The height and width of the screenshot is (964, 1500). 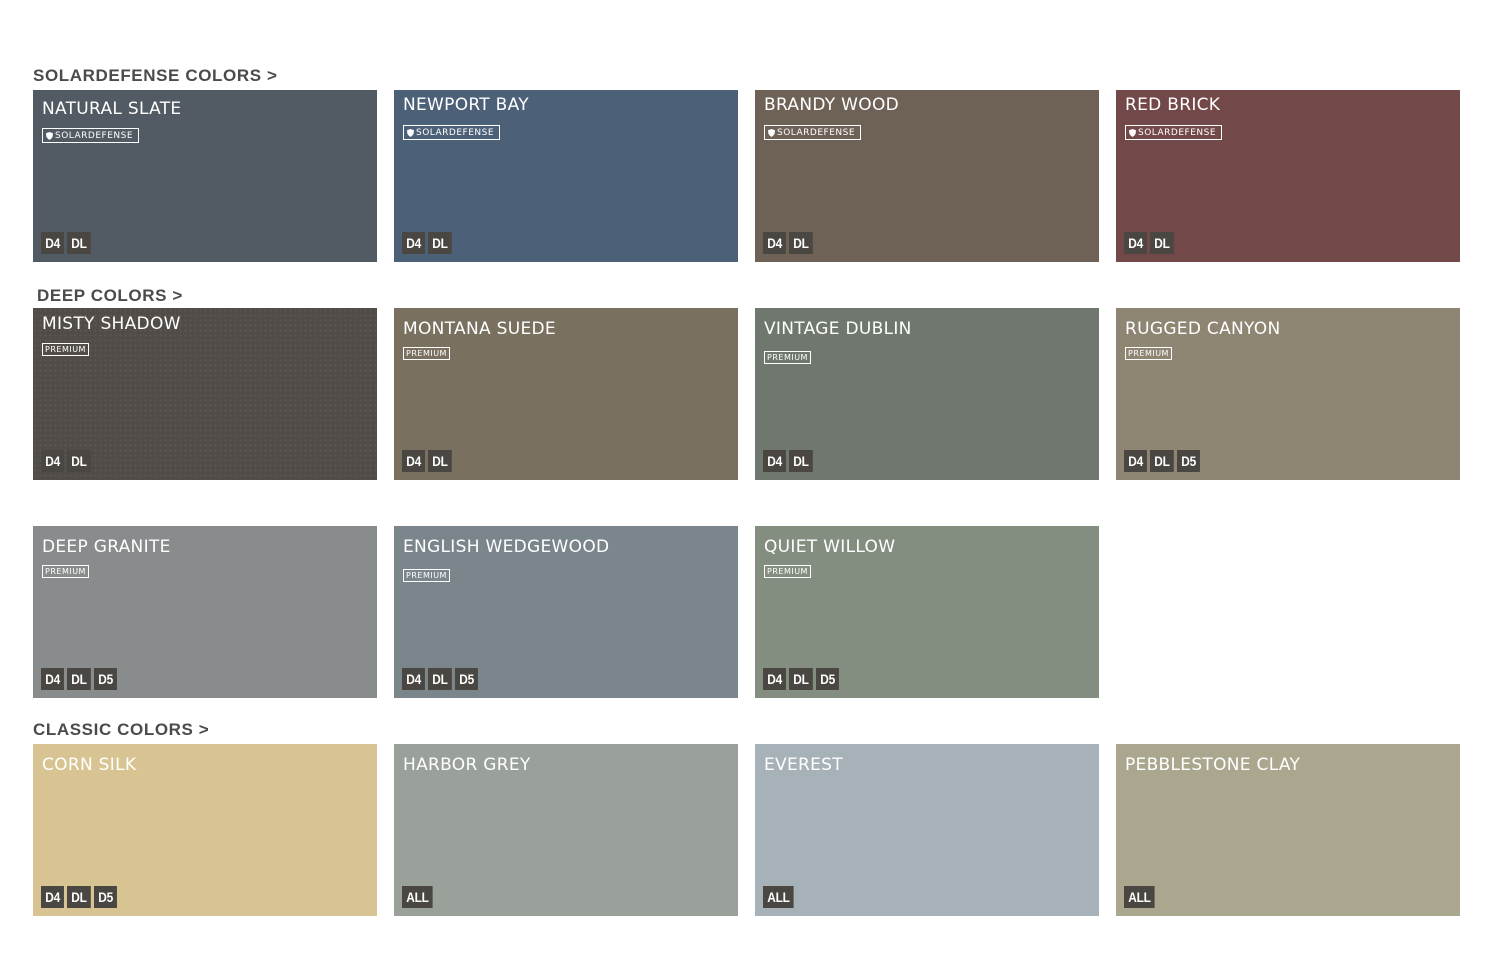 I want to click on section-title-classic: CLASSIC COLORS >, so click(x=121, y=730).